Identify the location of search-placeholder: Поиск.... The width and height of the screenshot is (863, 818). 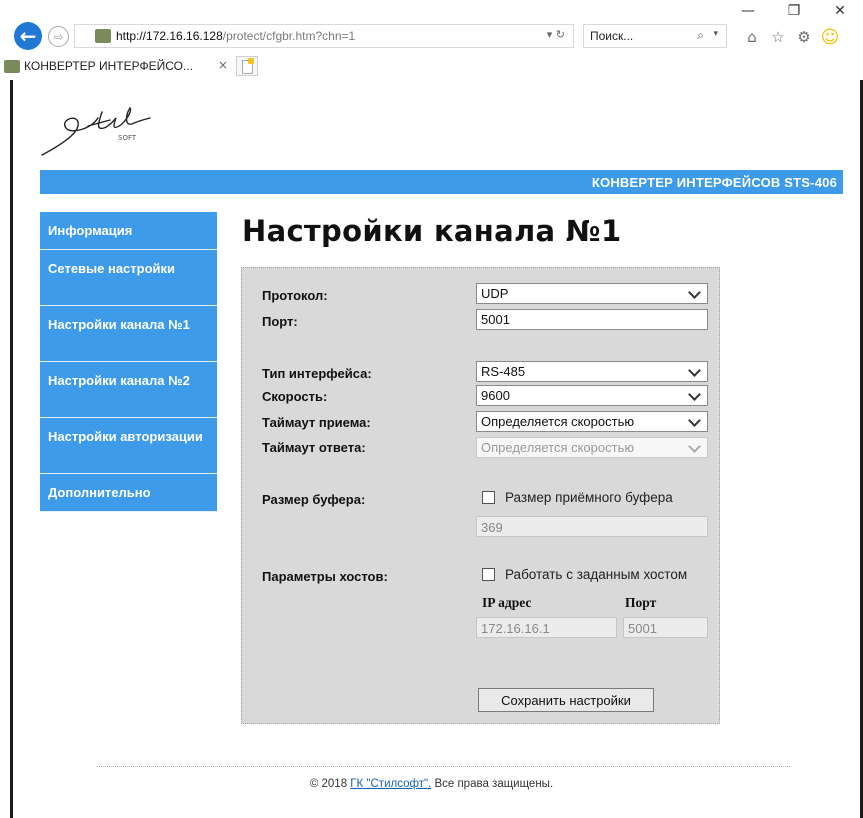
(612, 36).